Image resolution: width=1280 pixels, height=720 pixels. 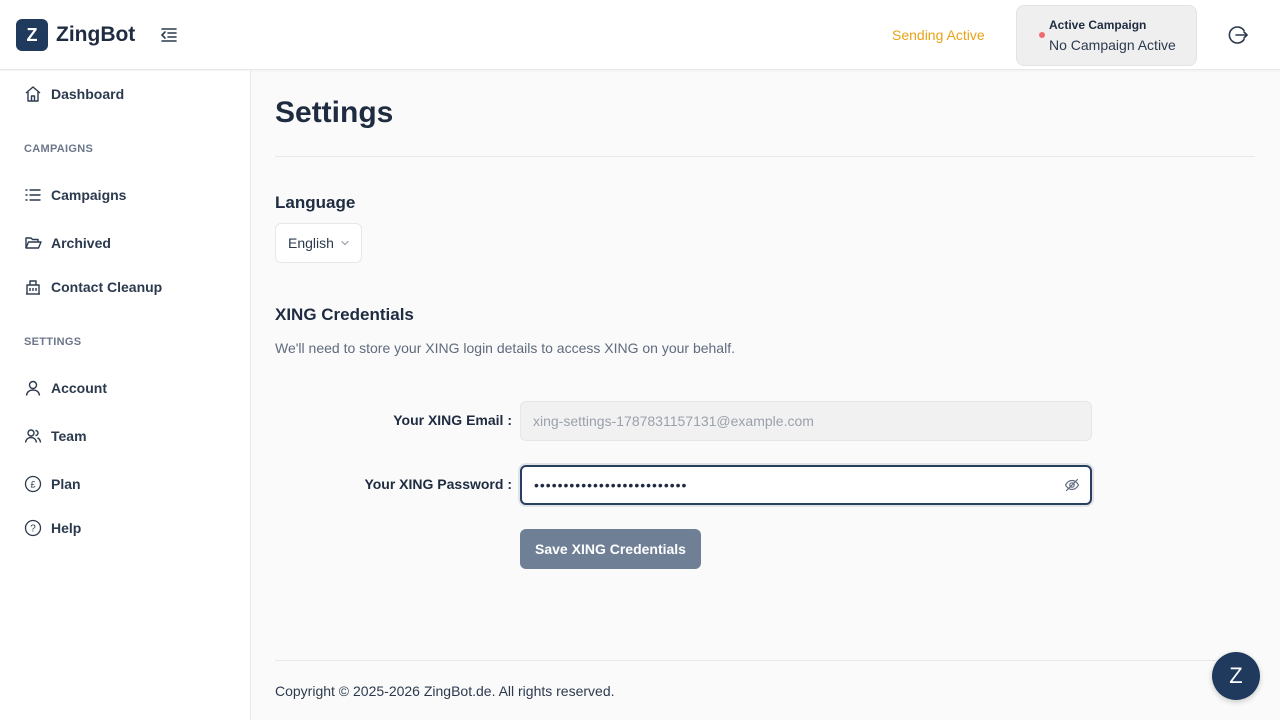 What do you see at coordinates (344, 314) in the screenshot?
I see `xing-section-title: XING Credentials` at bounding box center [344, 314].